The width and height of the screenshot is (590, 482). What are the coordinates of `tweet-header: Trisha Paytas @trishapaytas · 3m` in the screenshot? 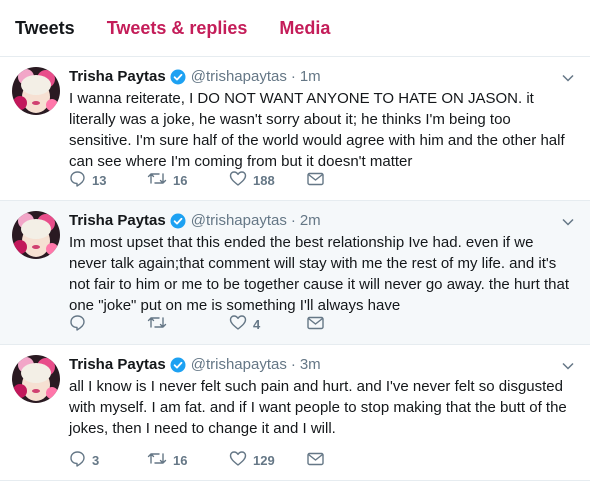 It's located at (322, 365).